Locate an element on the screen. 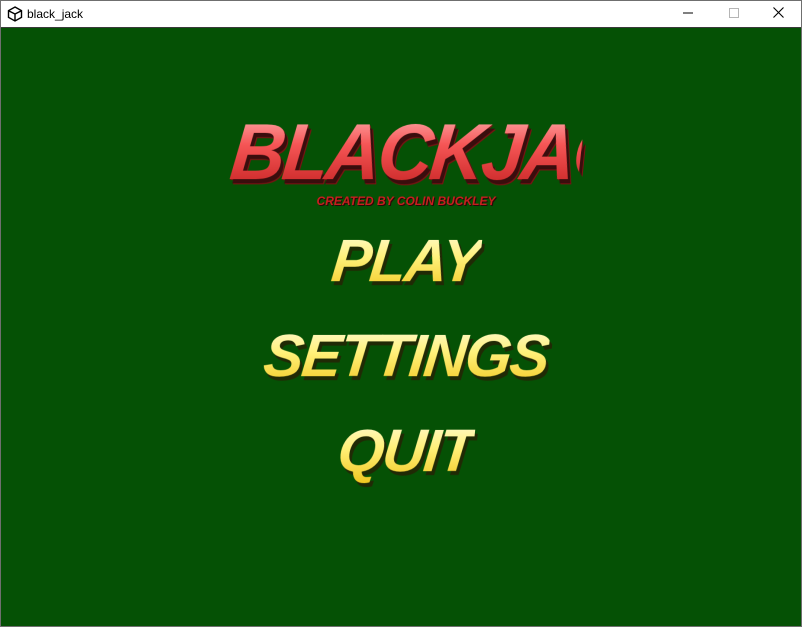 The width and height of the screenshot is (802, 627). unity-icon is located at coordinates (15, 14).